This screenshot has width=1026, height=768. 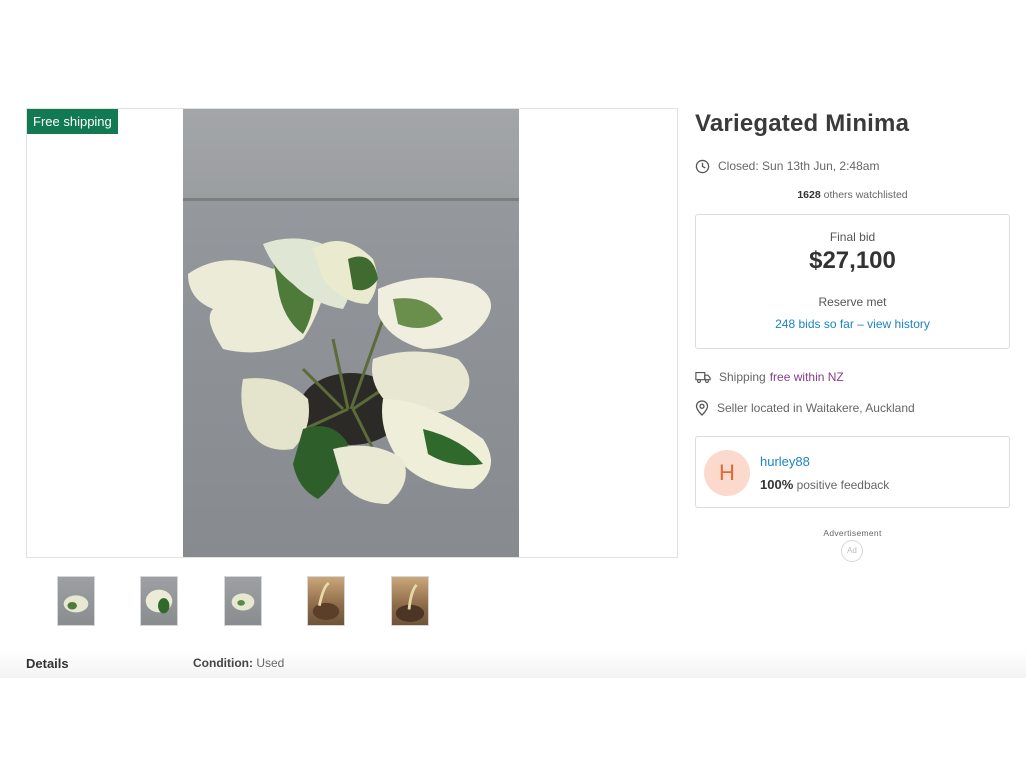 I want to click on seller-avatar: H, so click(x=727, y=473).